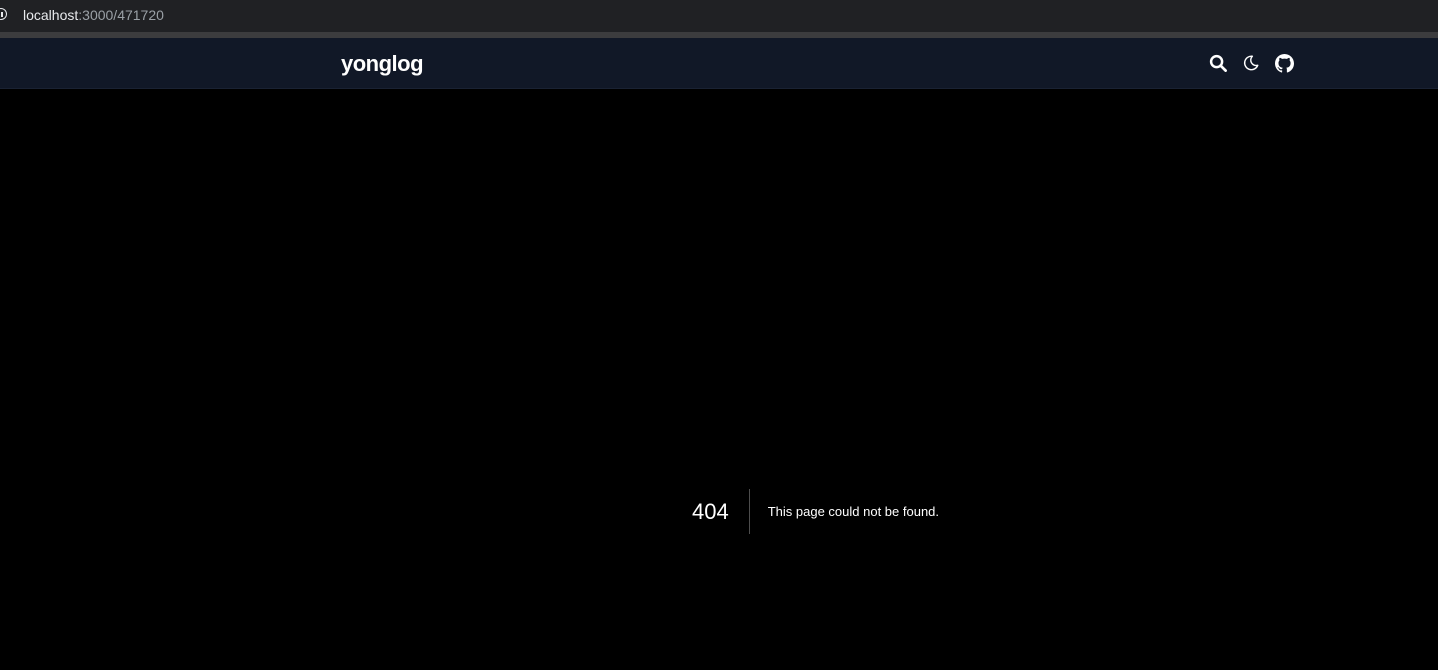  I want to click on github-icon, so click(1284, 63).